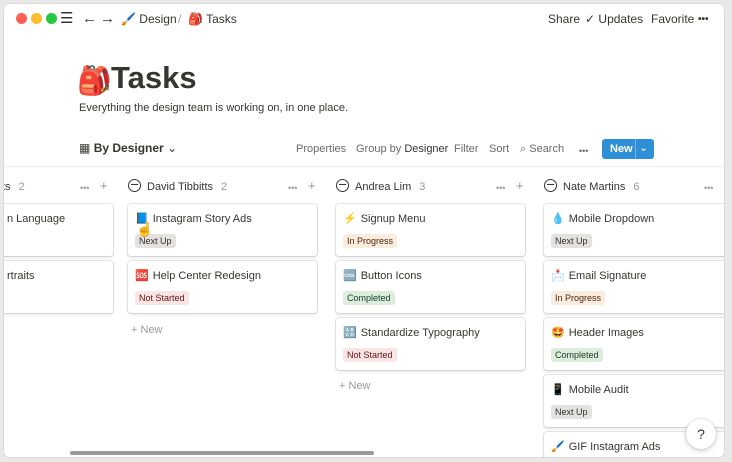 This screenshot has width=732, height=462. Describe the element at coordinates (222, 453) in the screenshot. I see `horizontal-scrollbar` at that location.